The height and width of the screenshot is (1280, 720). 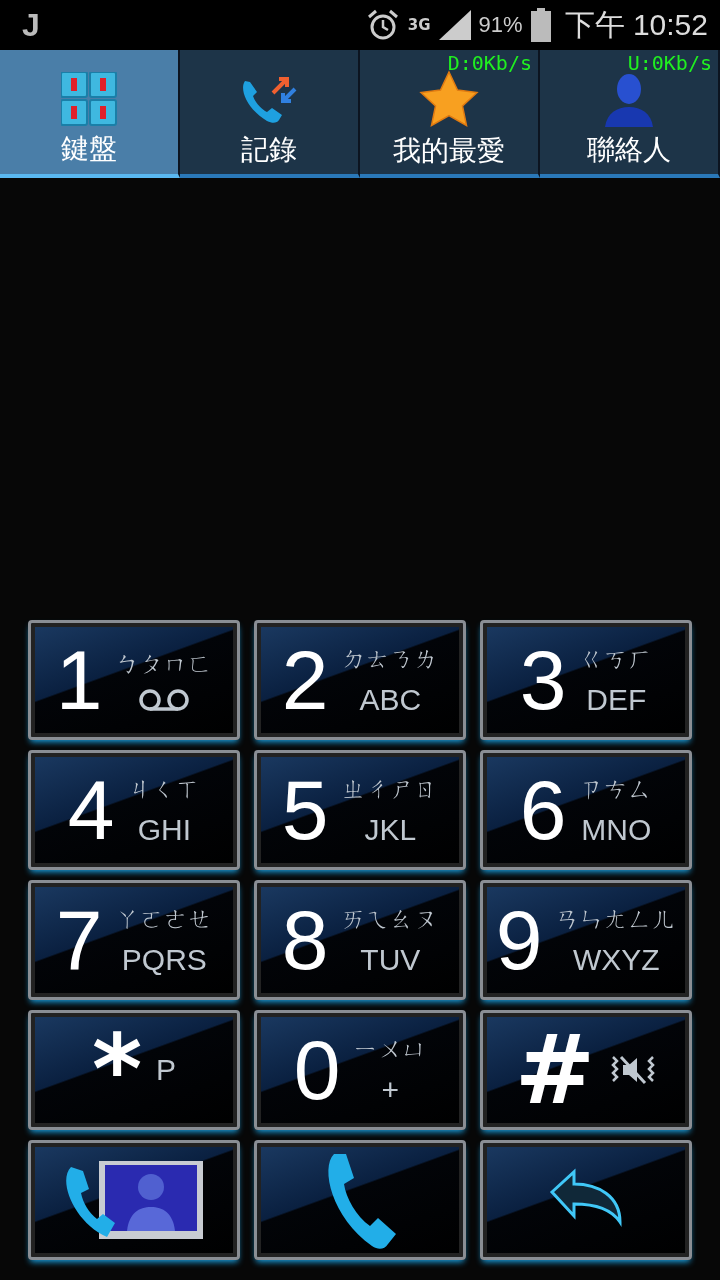 What do you see at coordinates (31, 25) in the screenshot?
I see `notification-text: J` at bounding box center [31, 25].